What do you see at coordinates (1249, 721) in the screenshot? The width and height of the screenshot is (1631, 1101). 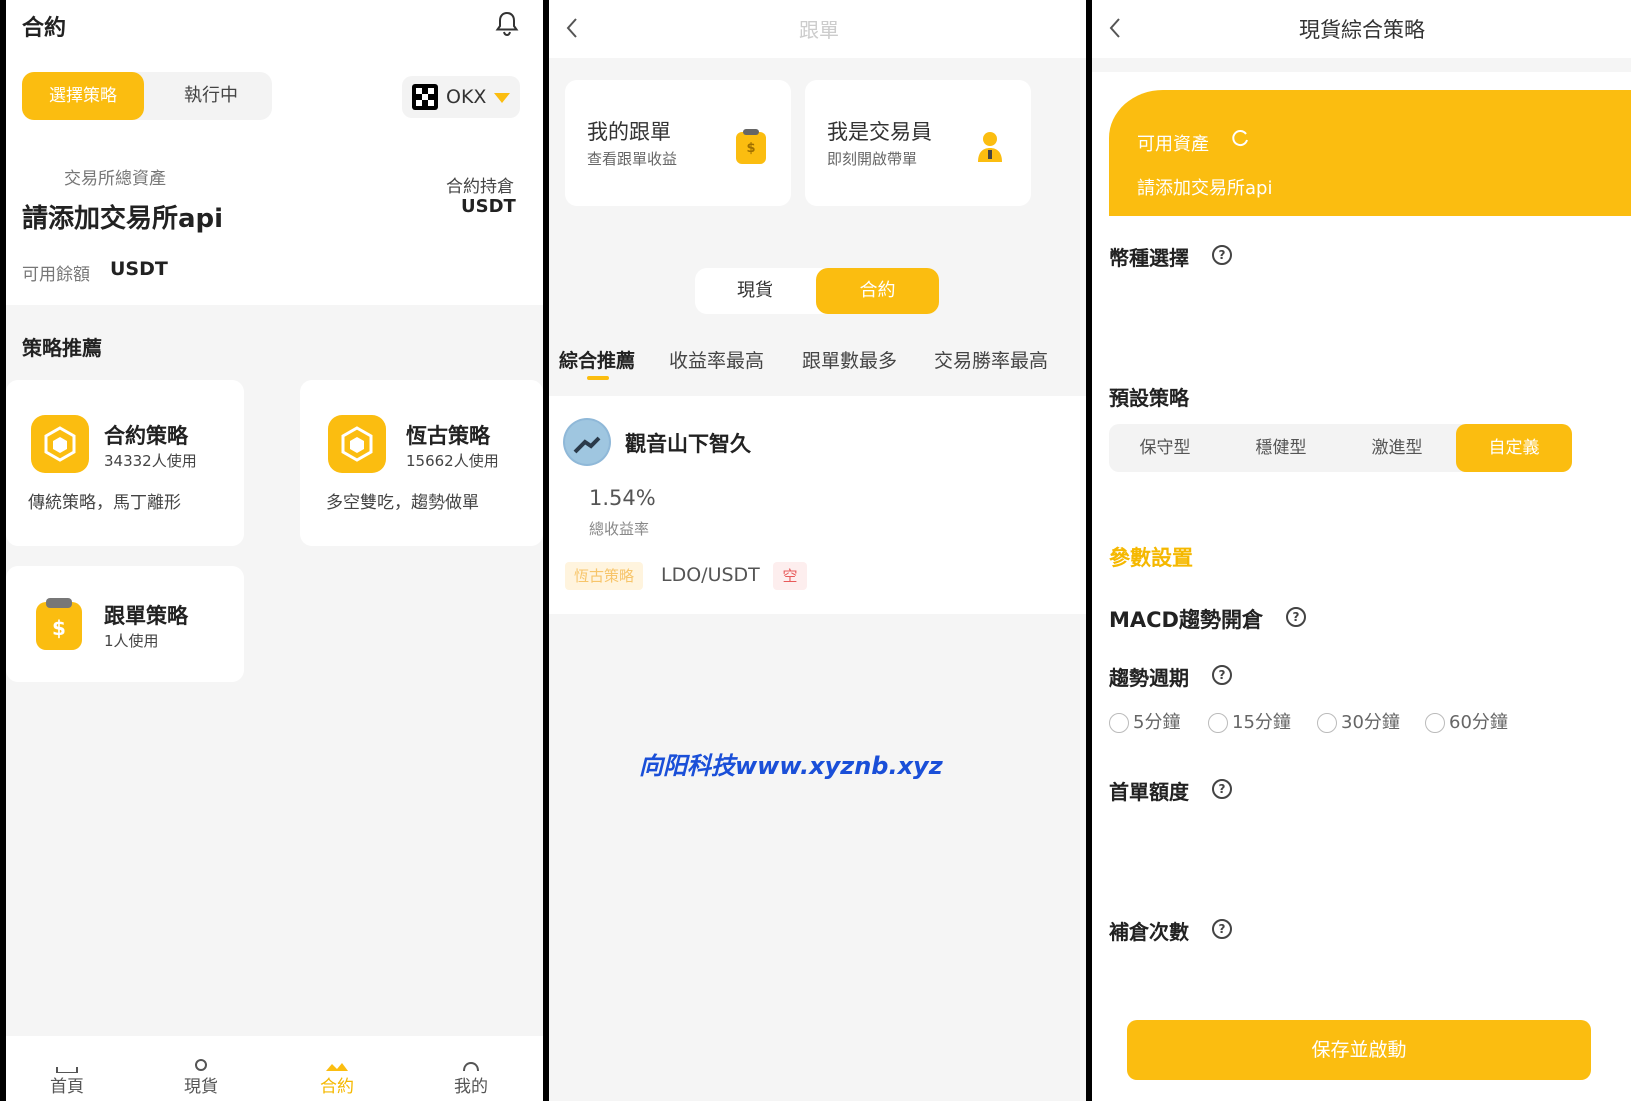 I see `period-option-15: 15分鐘` at bounding box center [1249, 721].